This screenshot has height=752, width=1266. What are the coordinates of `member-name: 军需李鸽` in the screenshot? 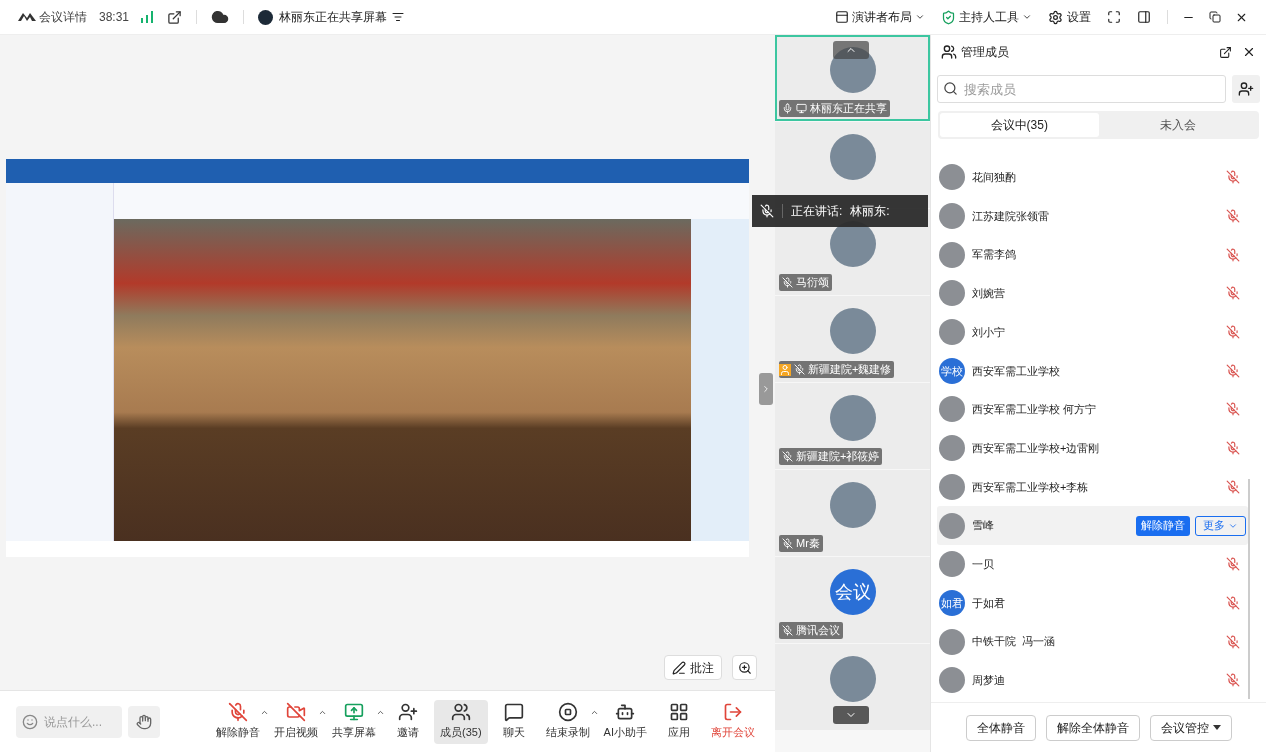 It's located at (994, 255).